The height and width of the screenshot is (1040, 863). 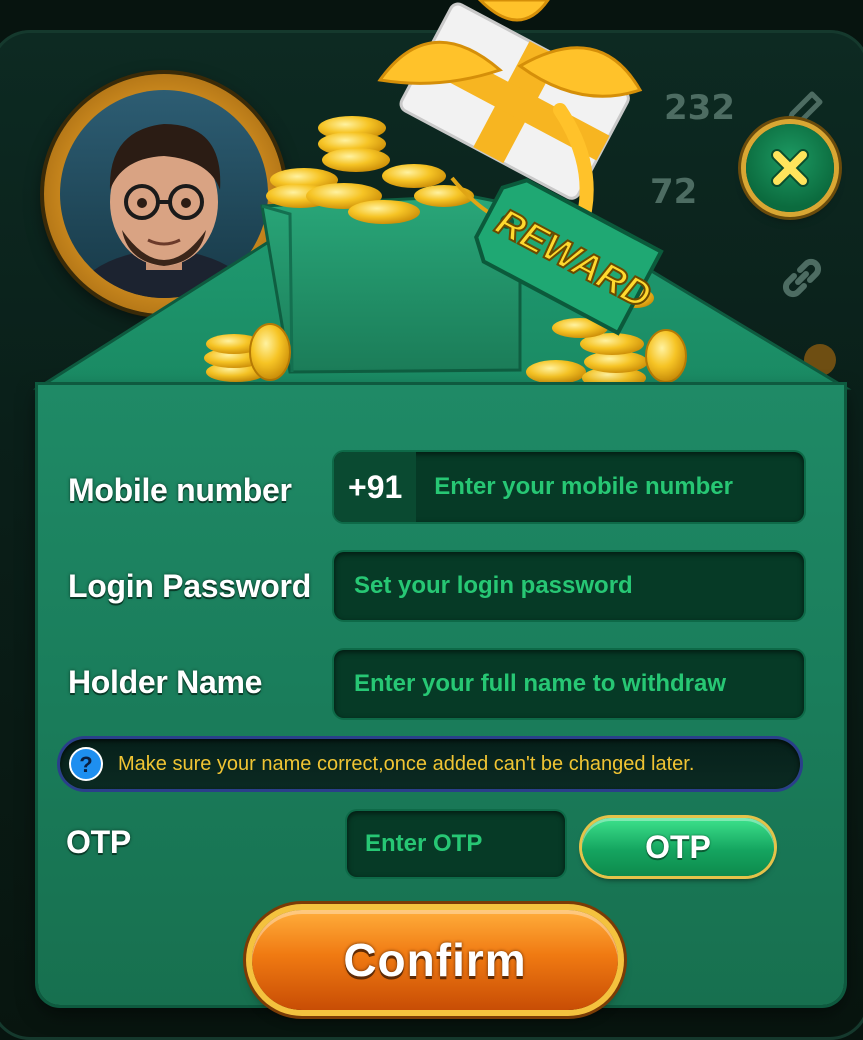 I want to click on login-password-input, so click(x=579, y=586).